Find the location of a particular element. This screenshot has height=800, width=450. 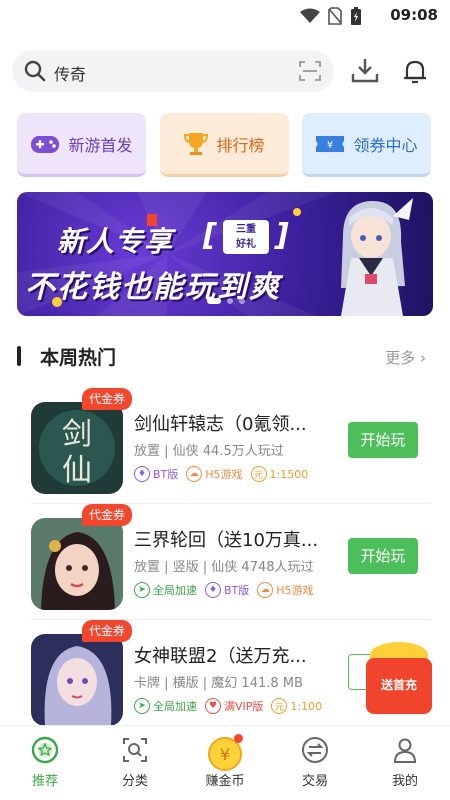

gamepad-icon is located at coordinates (45, 144).